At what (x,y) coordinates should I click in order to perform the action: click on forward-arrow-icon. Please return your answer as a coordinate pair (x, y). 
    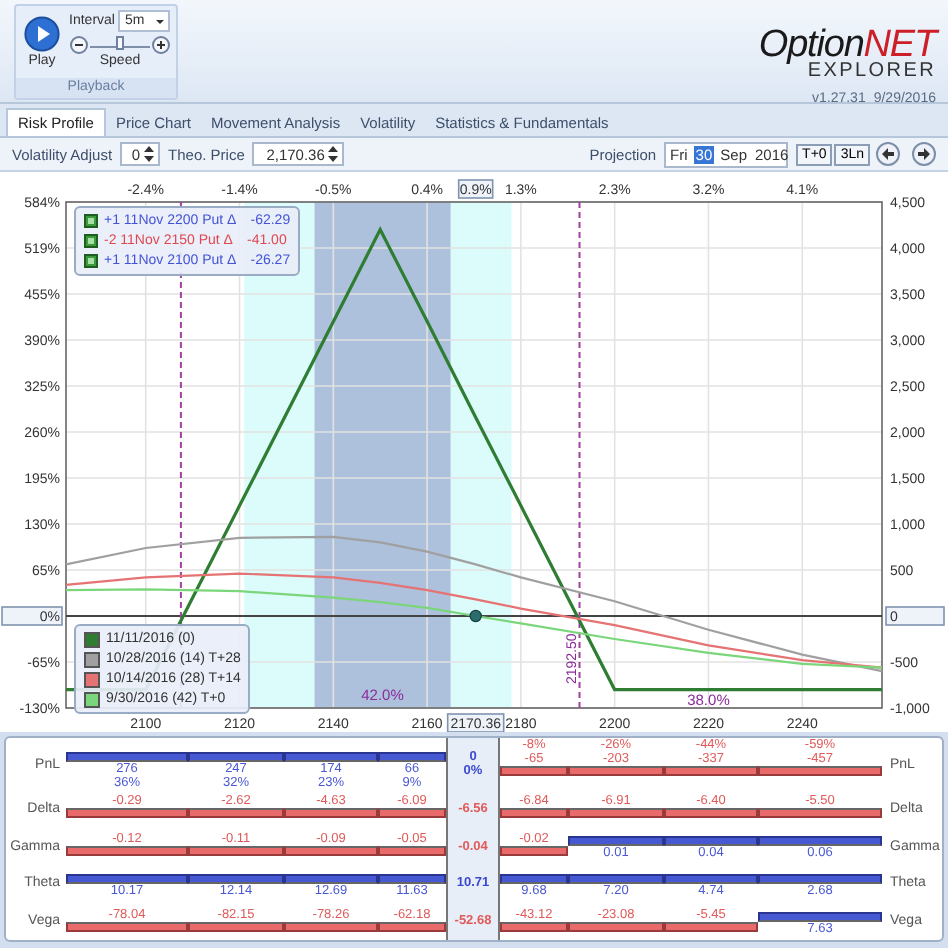
    Looking at the image, I should click on (924, 154).